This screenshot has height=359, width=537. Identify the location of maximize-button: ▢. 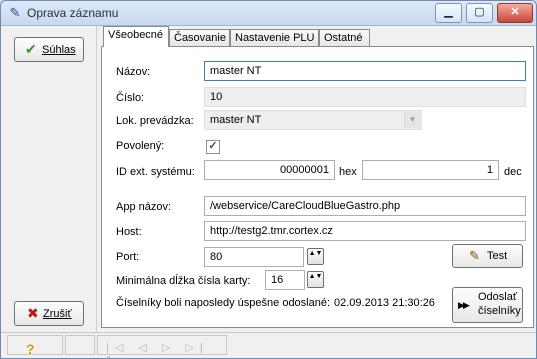
(479, 13).